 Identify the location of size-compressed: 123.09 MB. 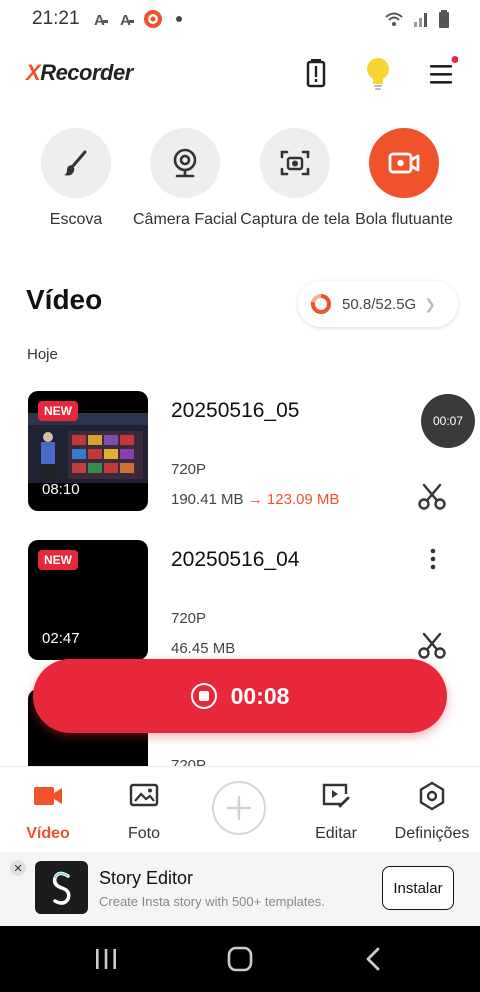
(303, 499).